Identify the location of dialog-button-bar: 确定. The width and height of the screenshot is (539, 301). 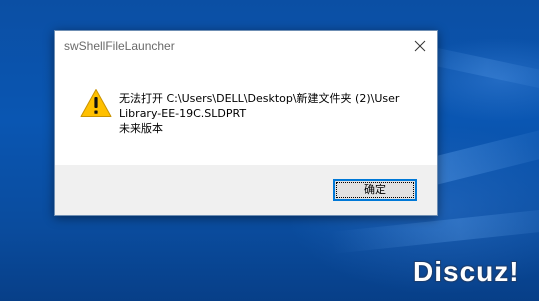
(246, 190).